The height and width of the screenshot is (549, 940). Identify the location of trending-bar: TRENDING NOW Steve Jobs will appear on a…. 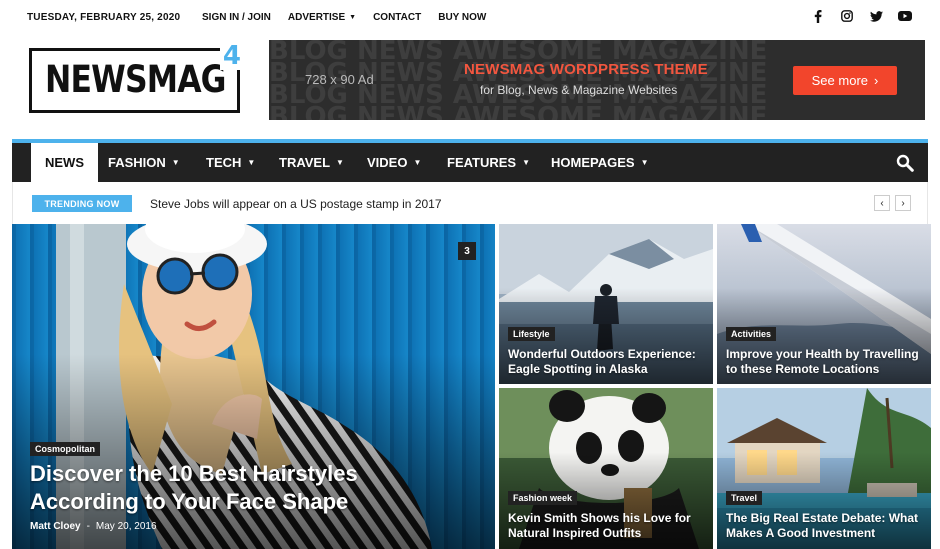
(470, 203).